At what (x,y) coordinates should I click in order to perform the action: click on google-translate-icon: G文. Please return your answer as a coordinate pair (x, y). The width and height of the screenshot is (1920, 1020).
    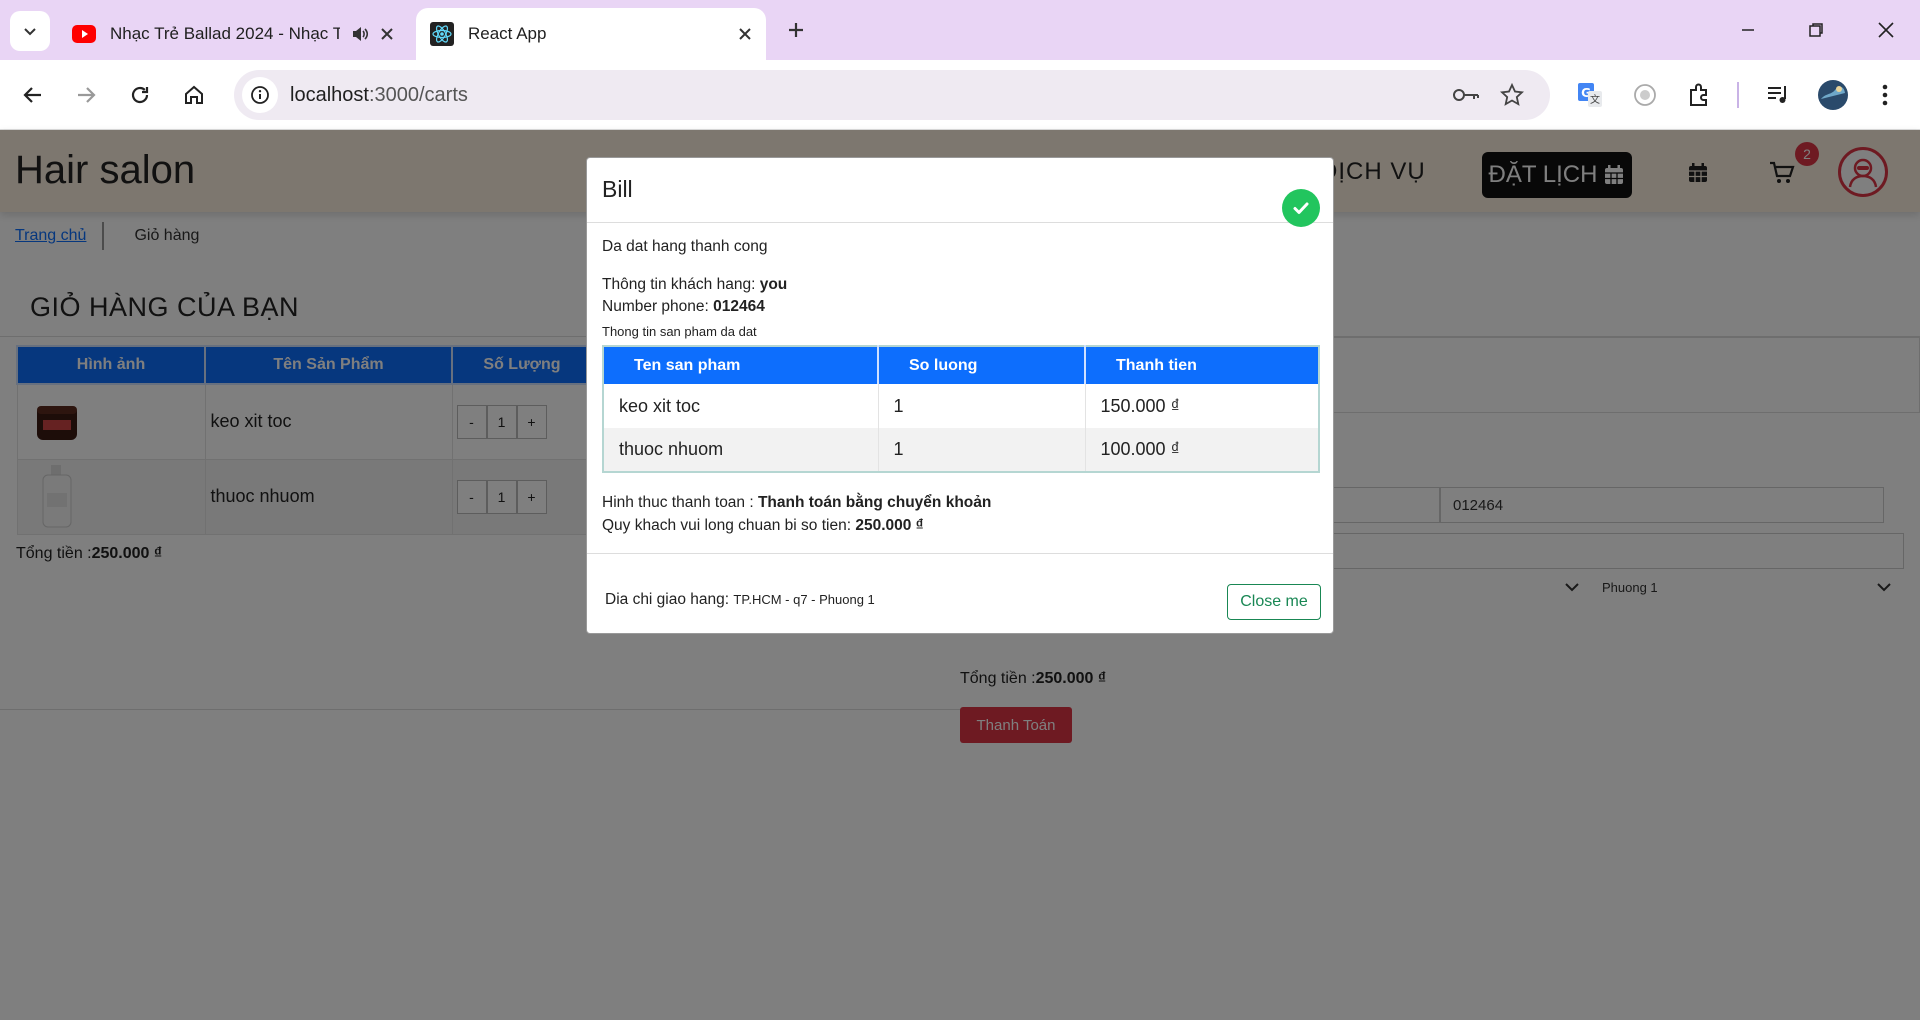
    Looking at the image, I should click on (1590, 95).